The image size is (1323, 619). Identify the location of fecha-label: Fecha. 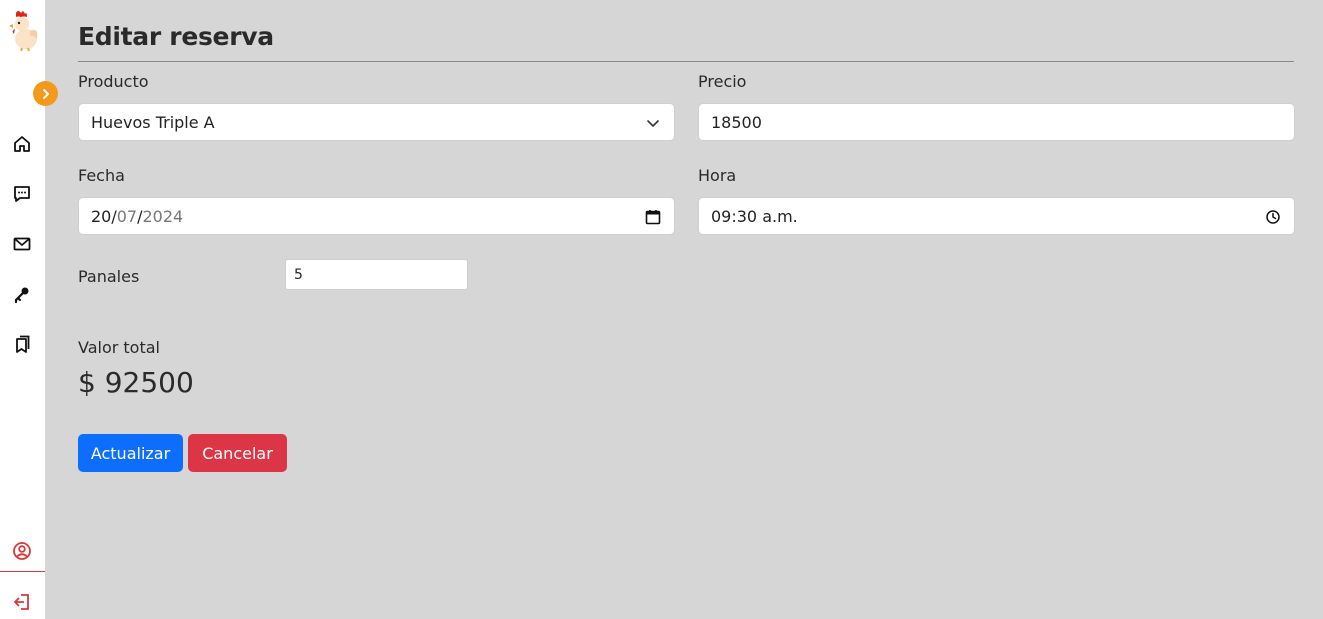
(101, 175).